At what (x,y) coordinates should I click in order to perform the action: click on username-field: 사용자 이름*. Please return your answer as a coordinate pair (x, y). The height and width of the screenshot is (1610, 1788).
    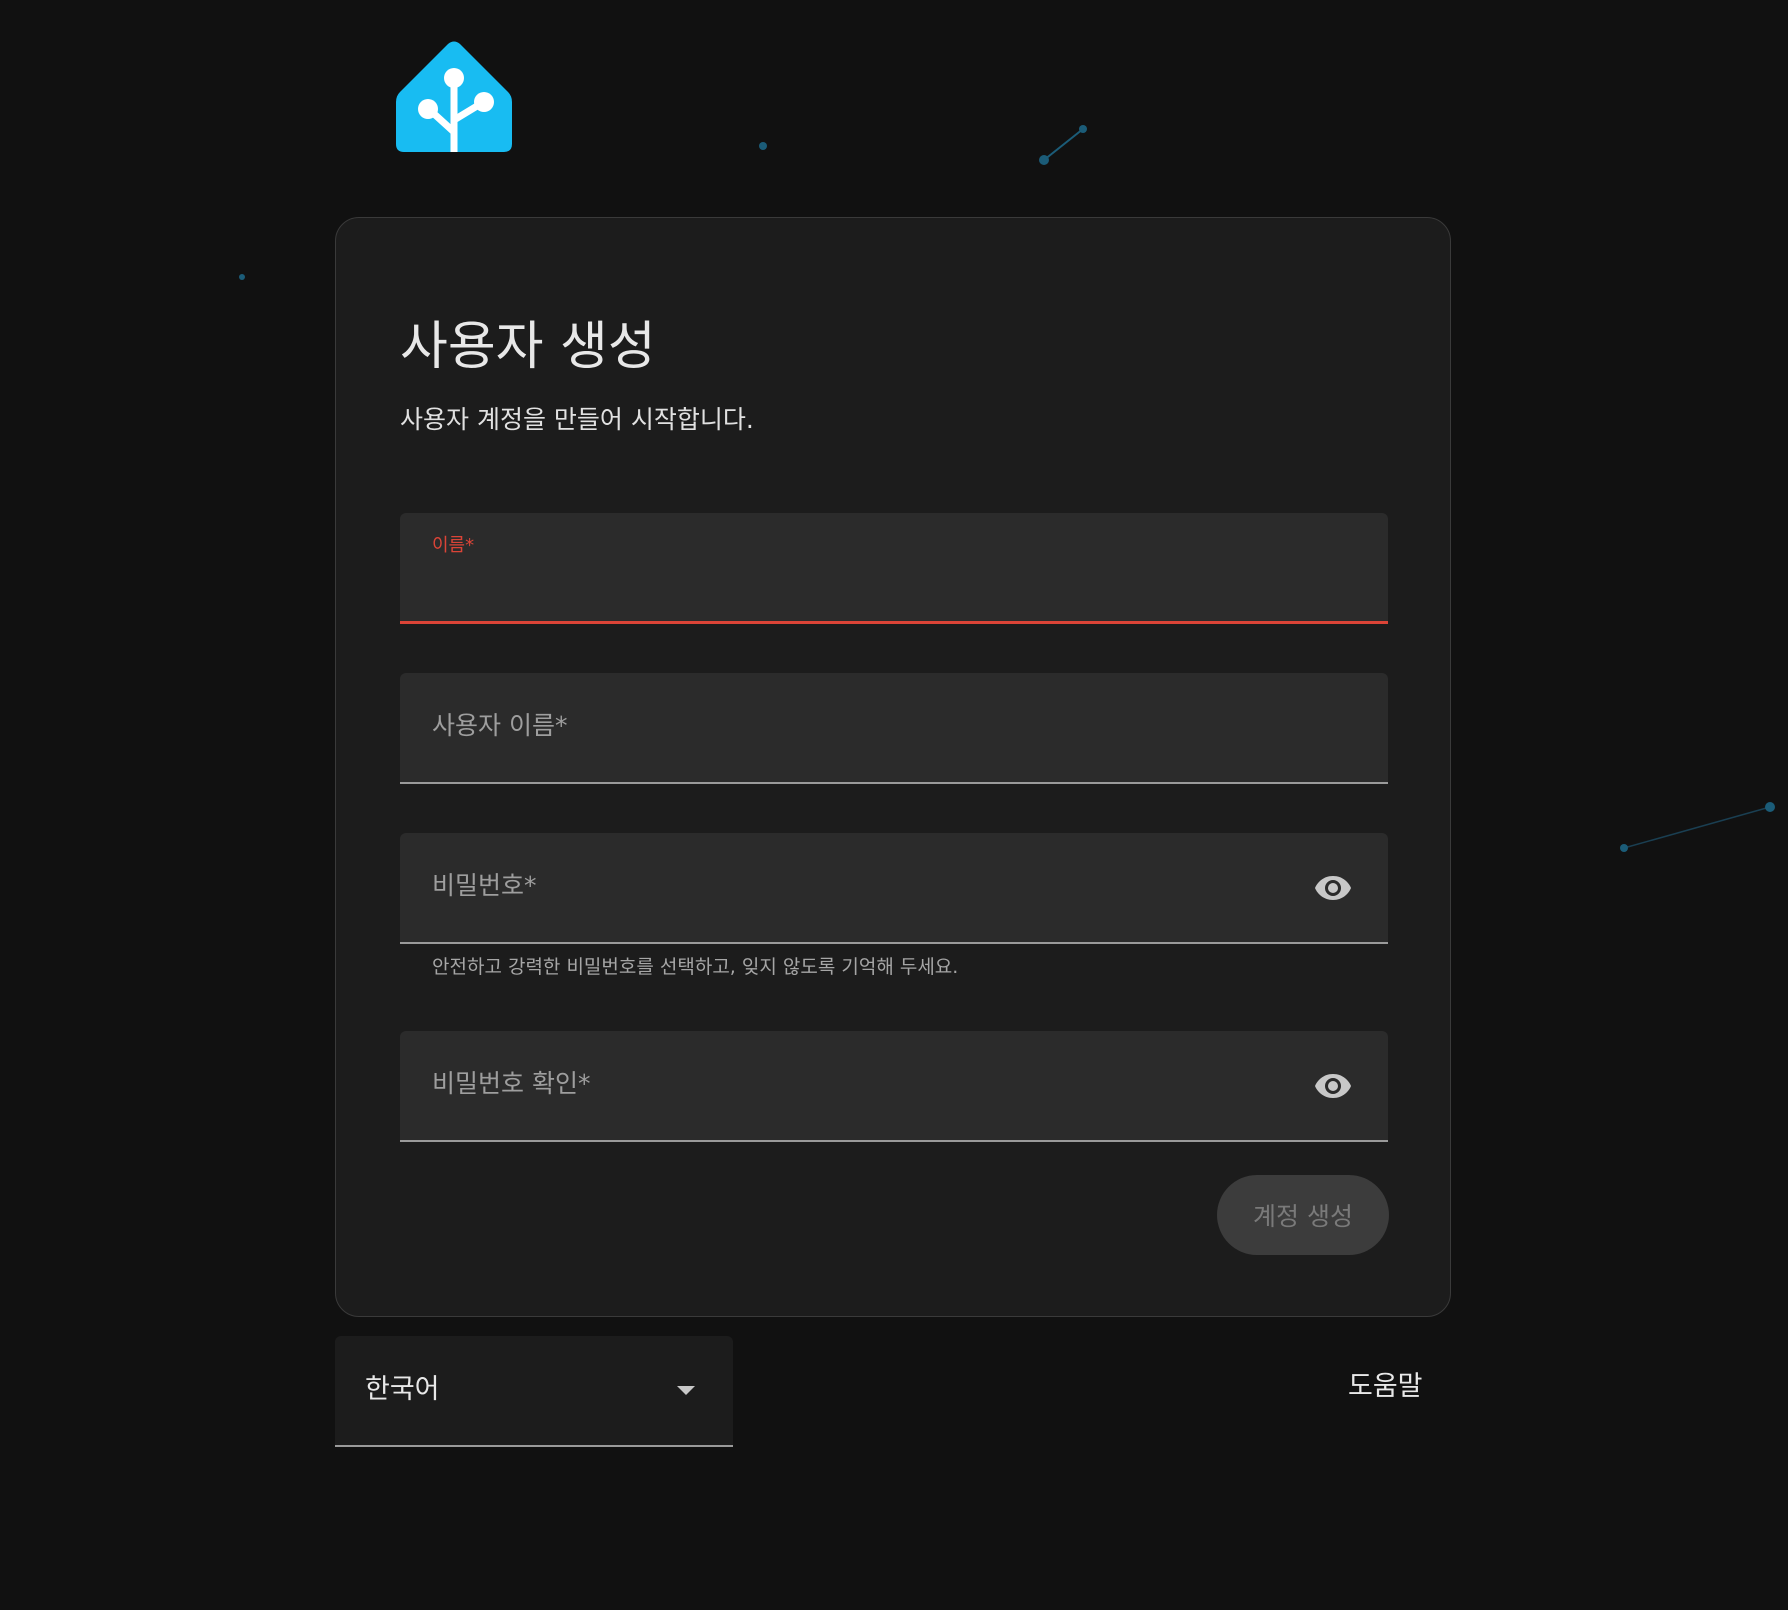
    Looking at the image, I should click on (894, 728).